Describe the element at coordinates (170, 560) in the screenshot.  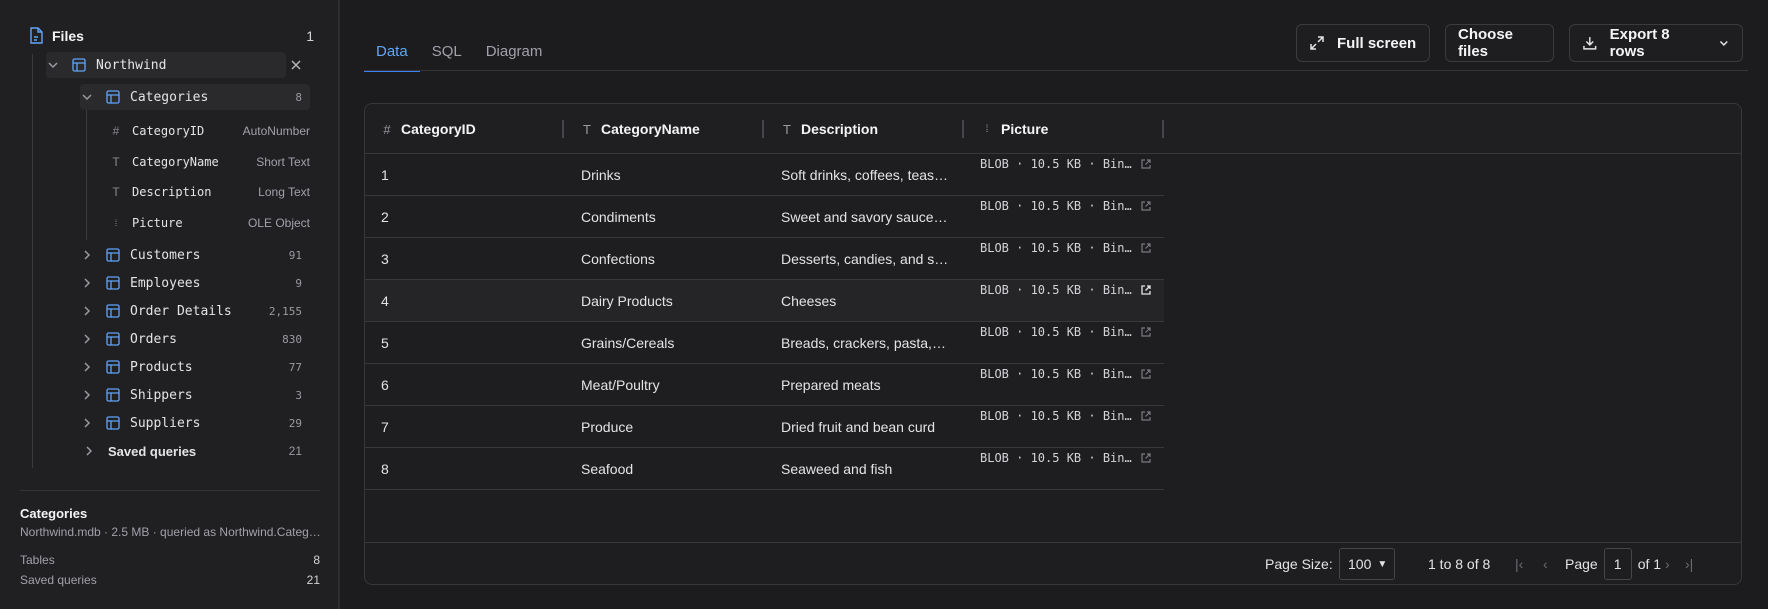
I see `info-tables-row: Tables 8` at that location.